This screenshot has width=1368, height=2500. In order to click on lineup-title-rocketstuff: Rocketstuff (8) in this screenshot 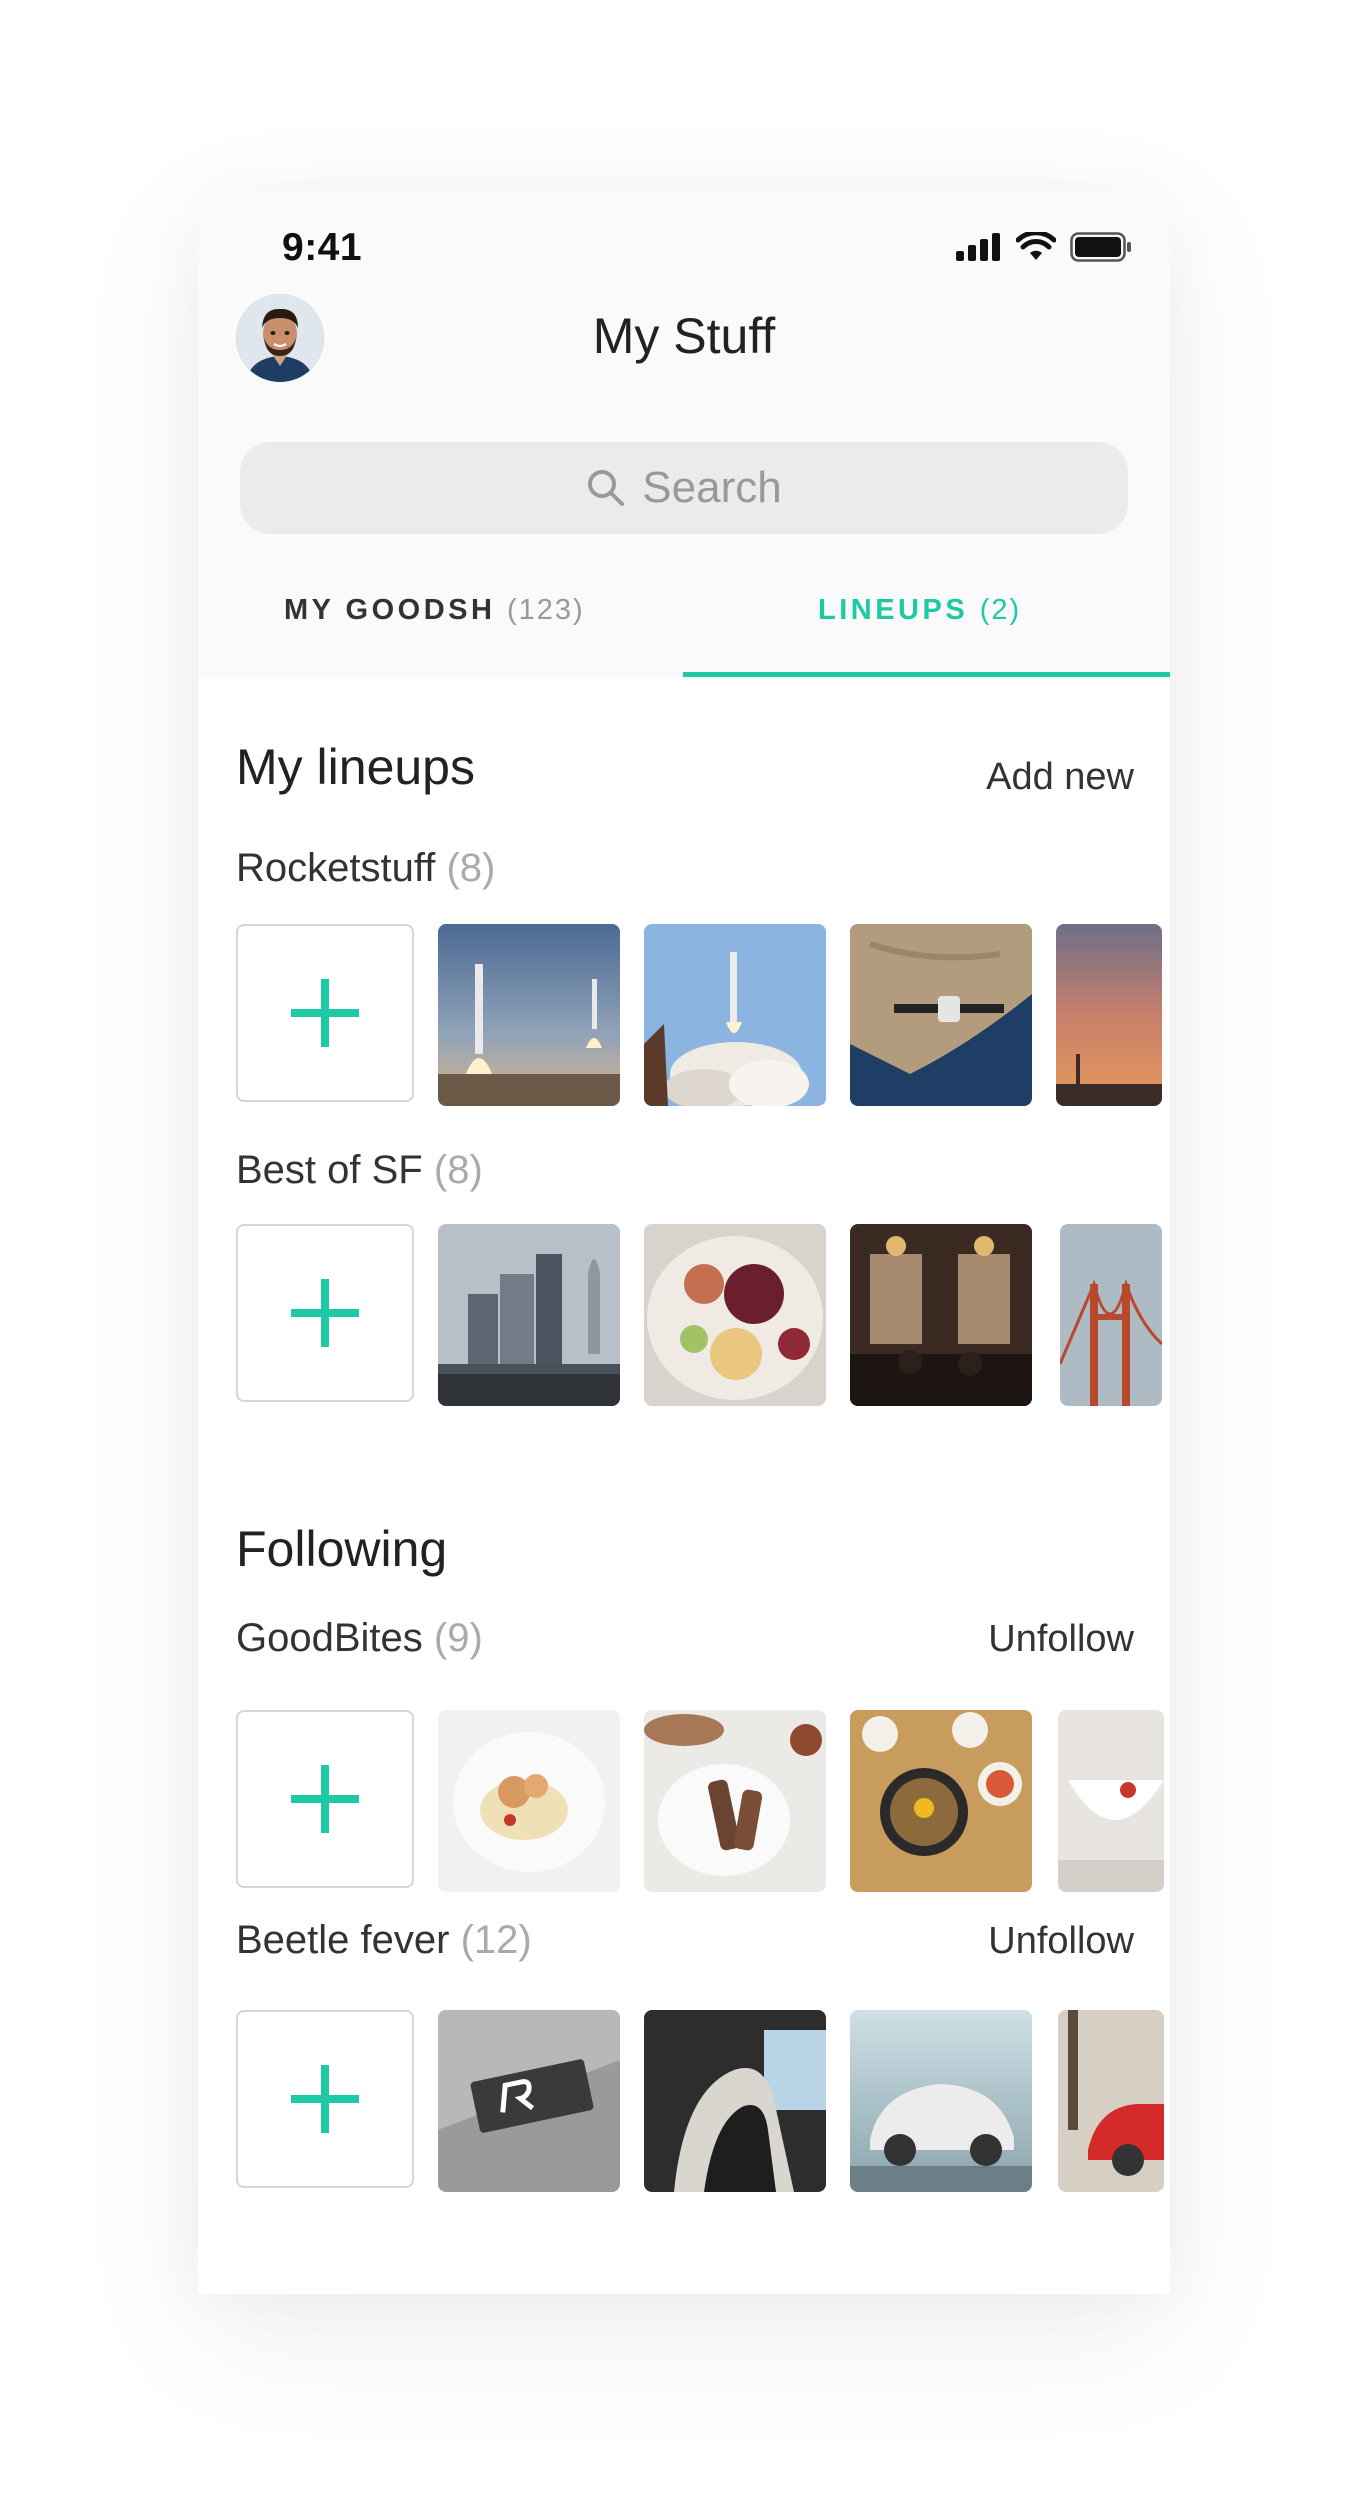, I will do `click(365, 868)`.